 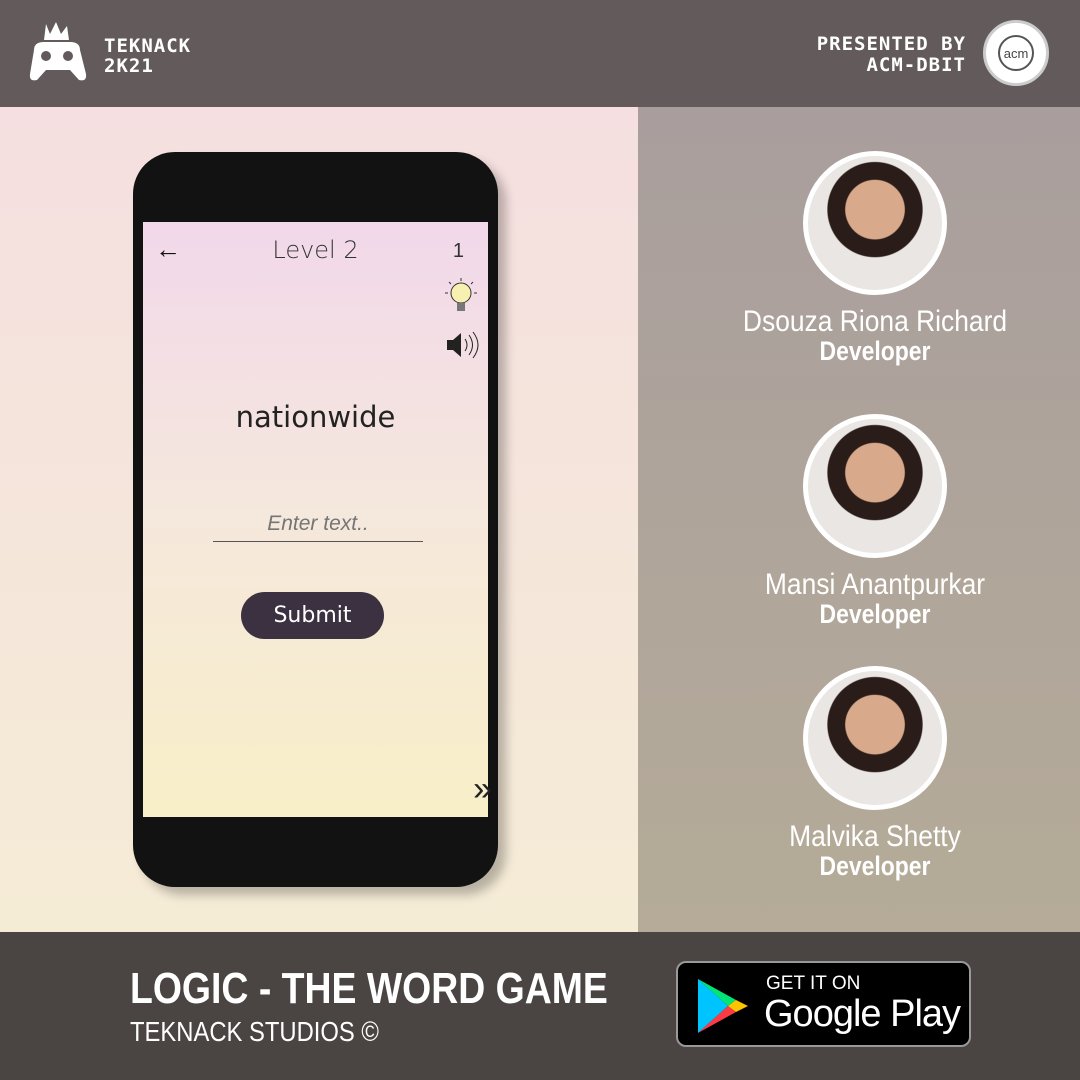 I want to click on studio-name: TEKNACK STUDIOS ©, so click(x=254, y=1031).